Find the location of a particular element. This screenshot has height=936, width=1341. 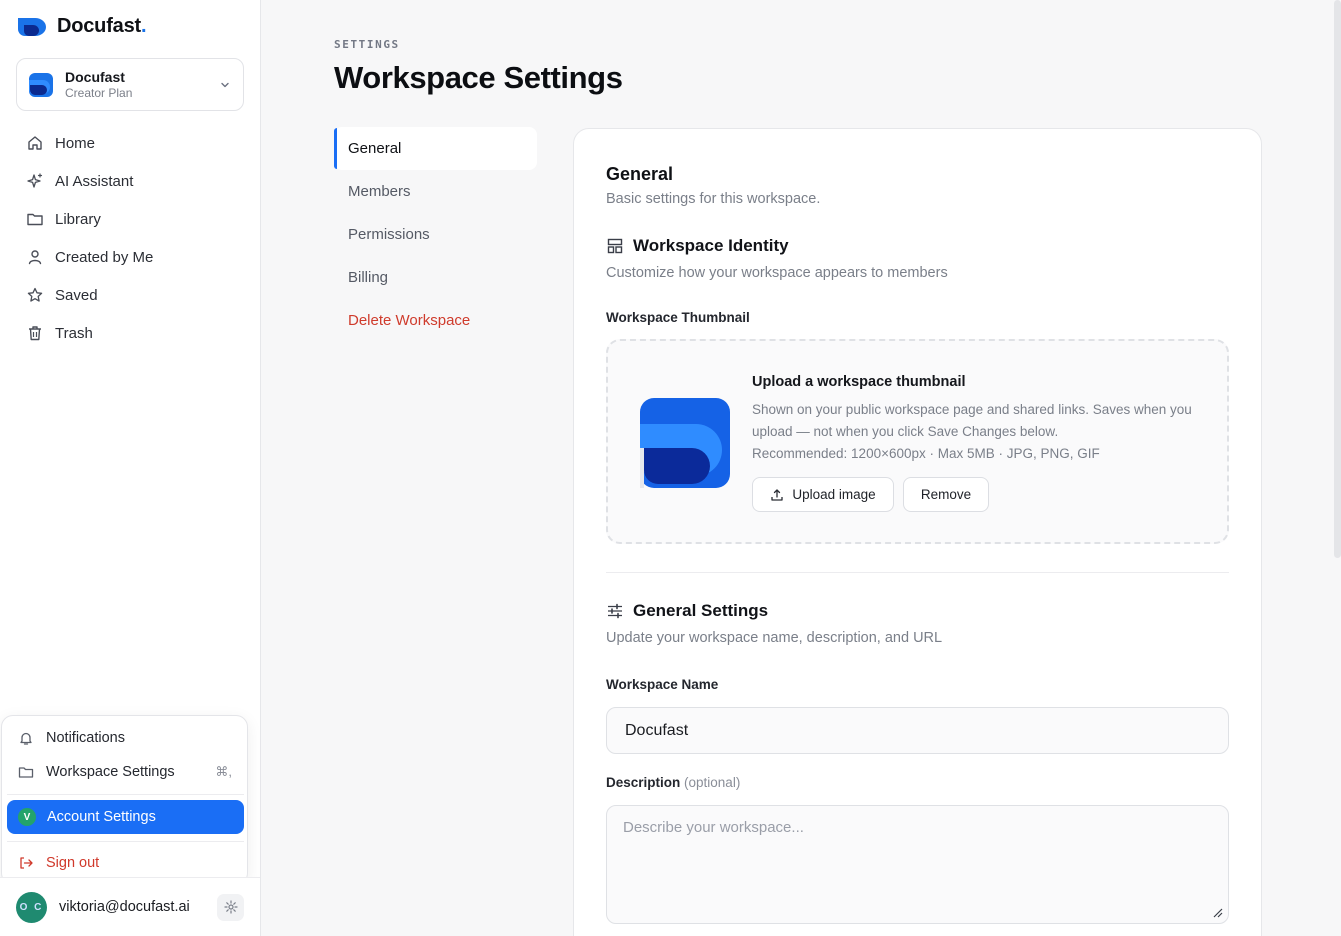

upload-button-label: Upload image is located at coordinates (834, 494).